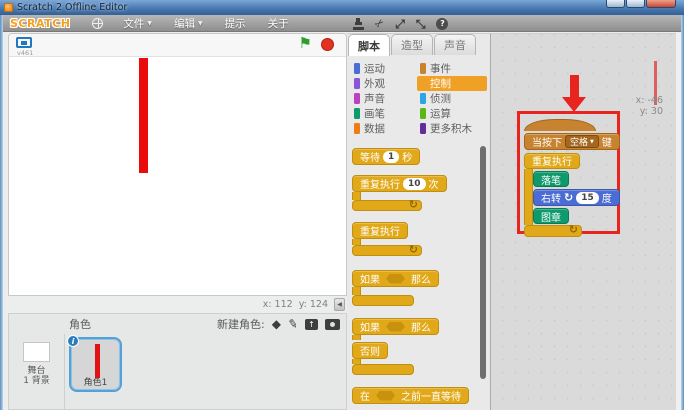 This screenshot has width=684, height=410. I want to click on tab-costumes: 造型, so click(412, 44).